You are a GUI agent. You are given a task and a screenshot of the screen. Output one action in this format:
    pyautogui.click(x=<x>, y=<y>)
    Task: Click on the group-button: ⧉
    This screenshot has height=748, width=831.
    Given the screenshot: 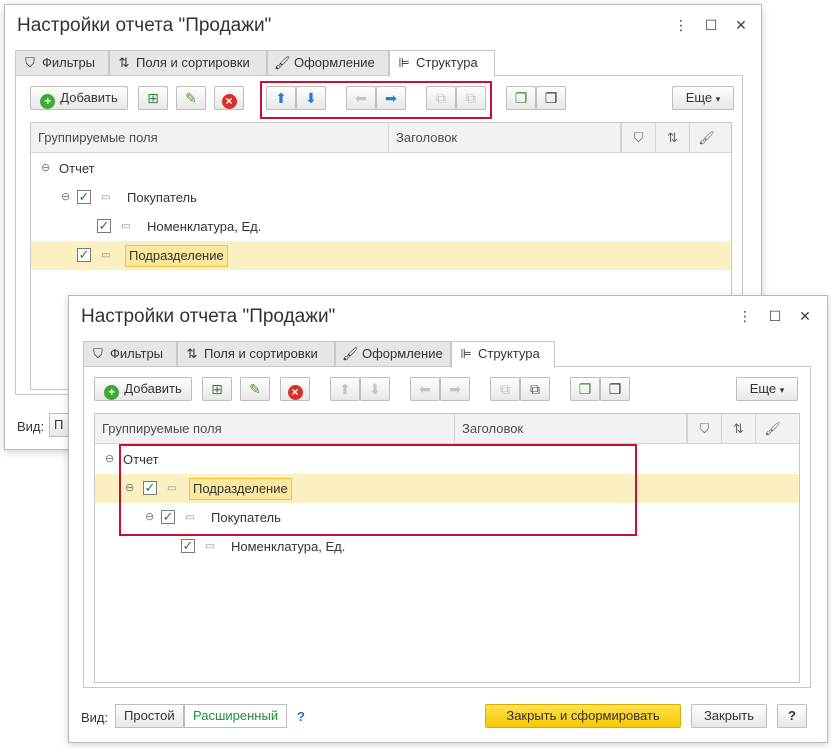 What is the action you would take?
    pyautogui.click(x=505, y=389)
    